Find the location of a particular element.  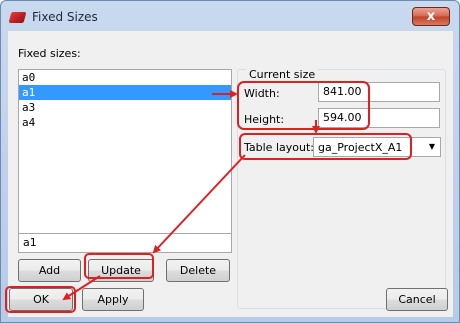

list-item: a0 is located at coordinates (125, 77).